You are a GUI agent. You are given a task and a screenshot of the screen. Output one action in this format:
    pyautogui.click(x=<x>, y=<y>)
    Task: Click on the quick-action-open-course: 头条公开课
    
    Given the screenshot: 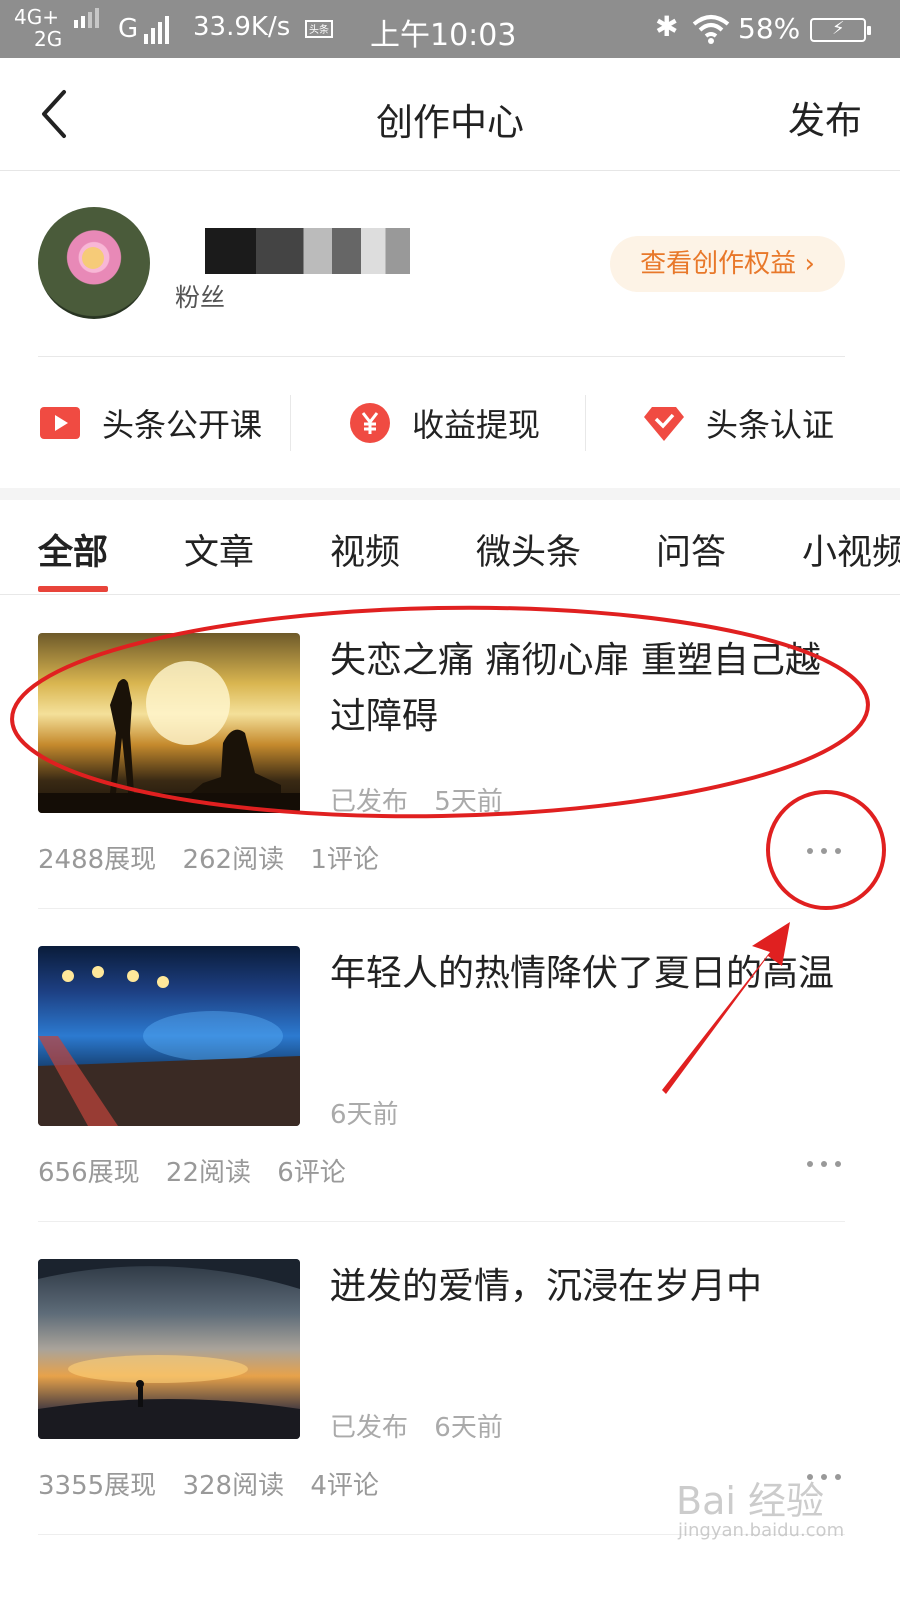 What is the action you would take?
    pyautogui.click(x=150, y=423)
    